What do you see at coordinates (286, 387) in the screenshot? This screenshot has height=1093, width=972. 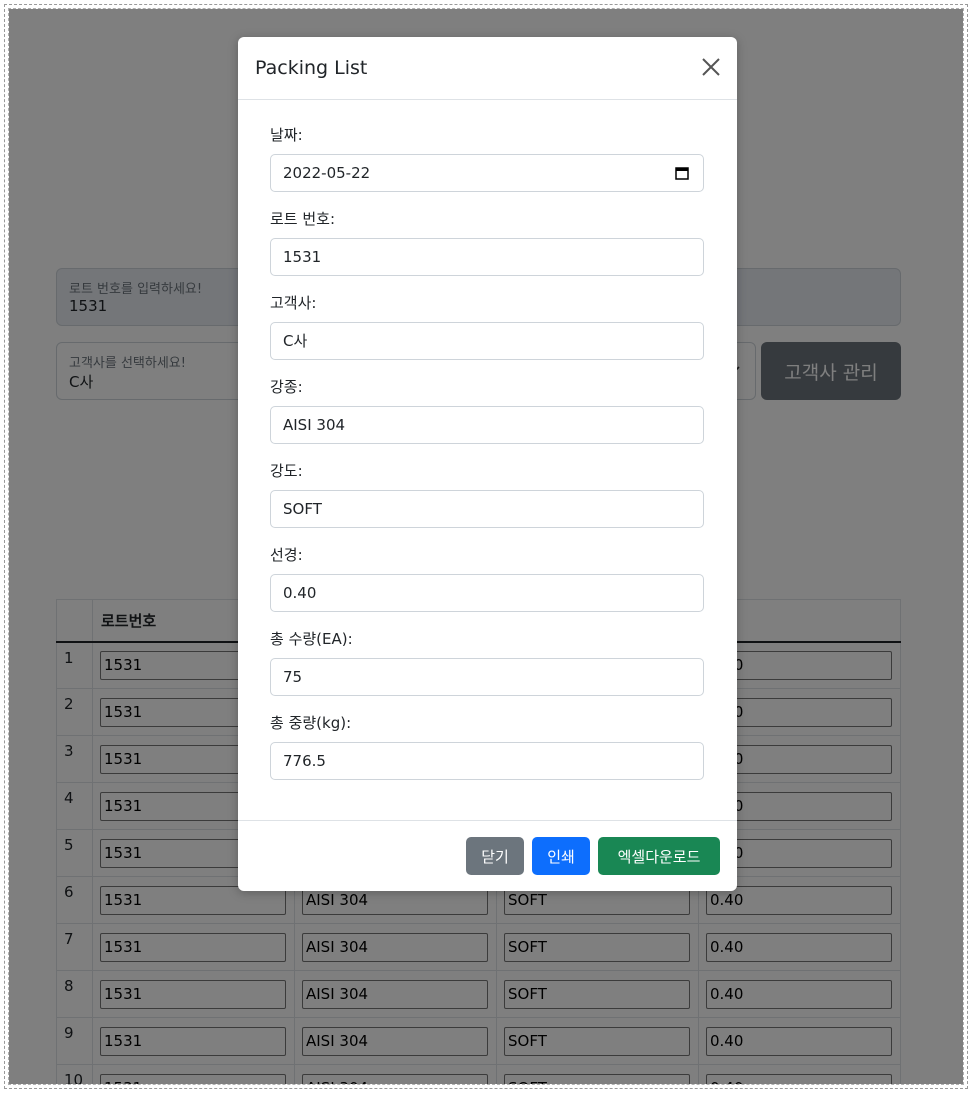 I see `grade-label: 강종:` at bounding box center [286, 387].